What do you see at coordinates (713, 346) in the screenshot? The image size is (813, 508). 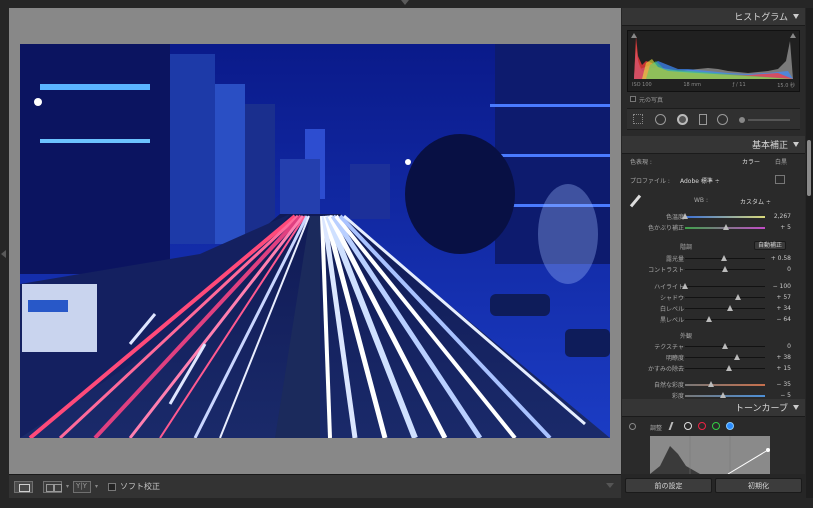 I see `texture-slider-row: テクスチャ 0` at bounding box center [713, 346].